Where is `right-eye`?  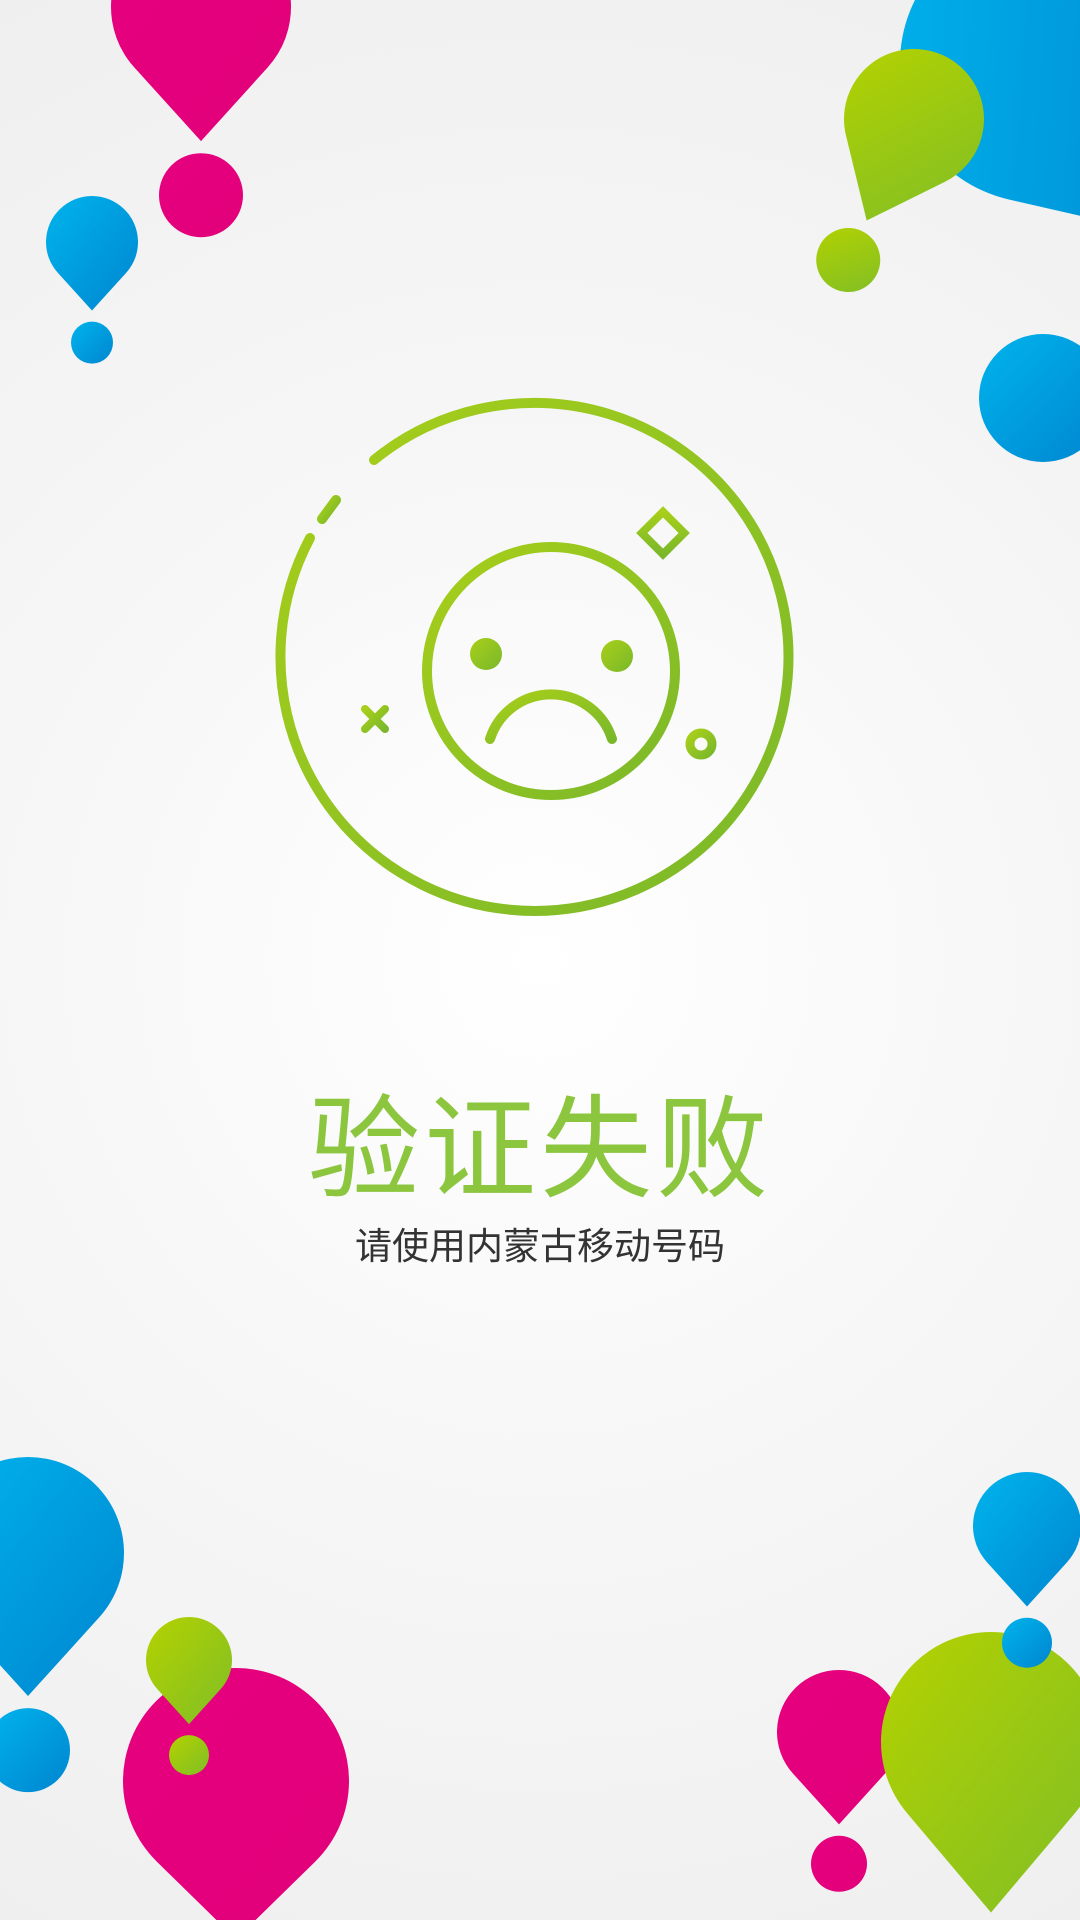
right-eye is located at coordinates (617, 656).